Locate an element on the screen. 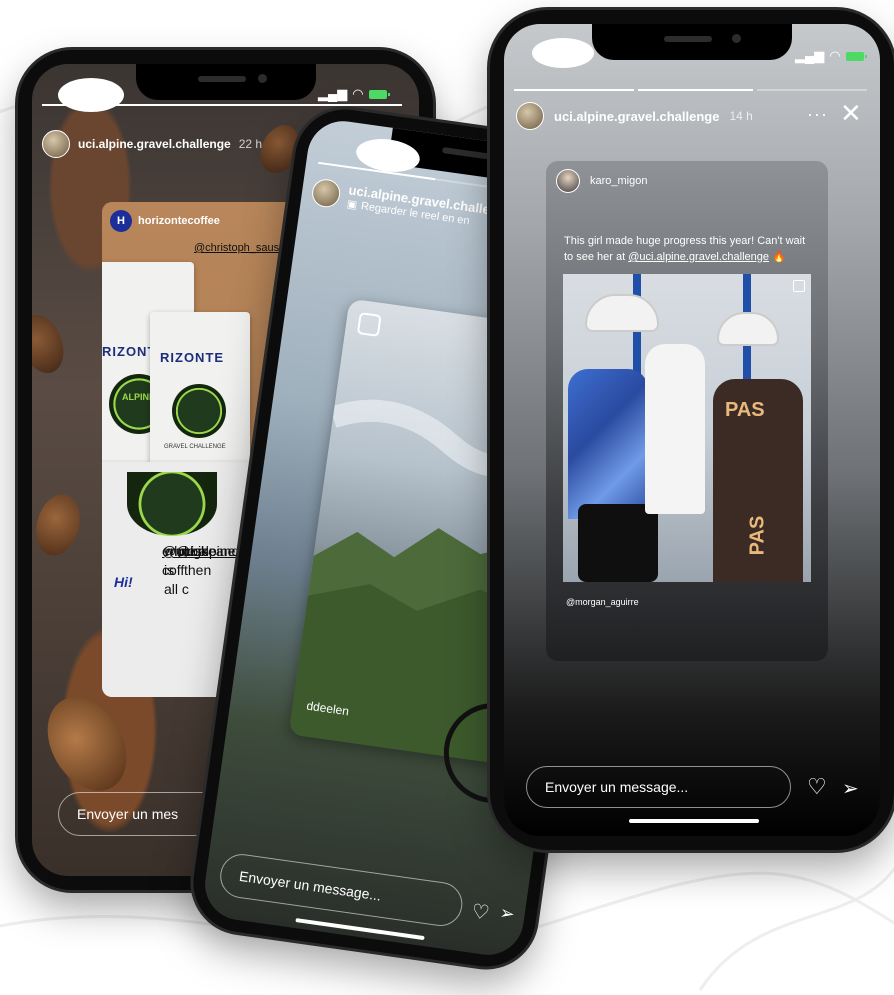  reel-icon: ▣ is located at coordinates (351, 205).